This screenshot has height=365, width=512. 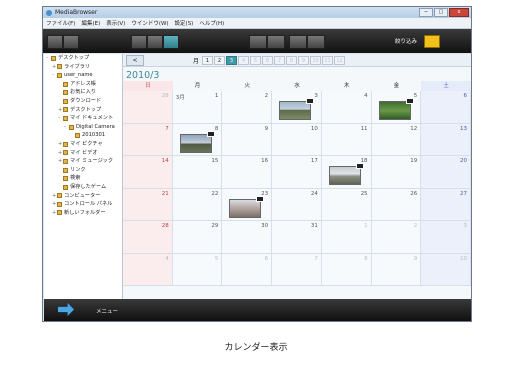 What do you see at coordinates (297, 237) in the screenshot?
I see `calendar-day-cell: 31` at bounding box center [297, 237].